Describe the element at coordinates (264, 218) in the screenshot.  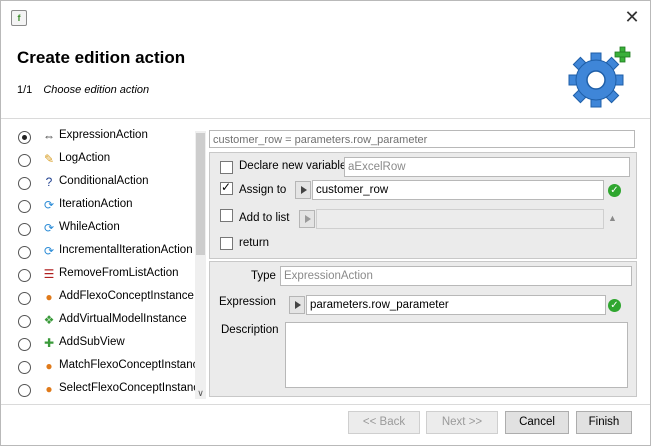
I see `add-to-list-label: Add to list` at that location.